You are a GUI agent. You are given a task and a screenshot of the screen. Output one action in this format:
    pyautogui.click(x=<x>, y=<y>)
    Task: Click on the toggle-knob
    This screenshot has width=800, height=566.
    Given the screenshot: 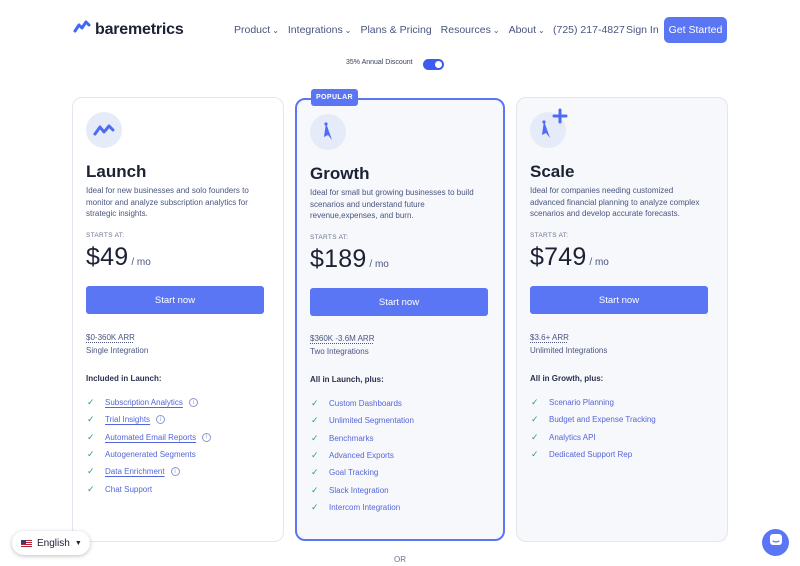 What is the action you would take?
    pyautogui.click(x=438, y=64)
    